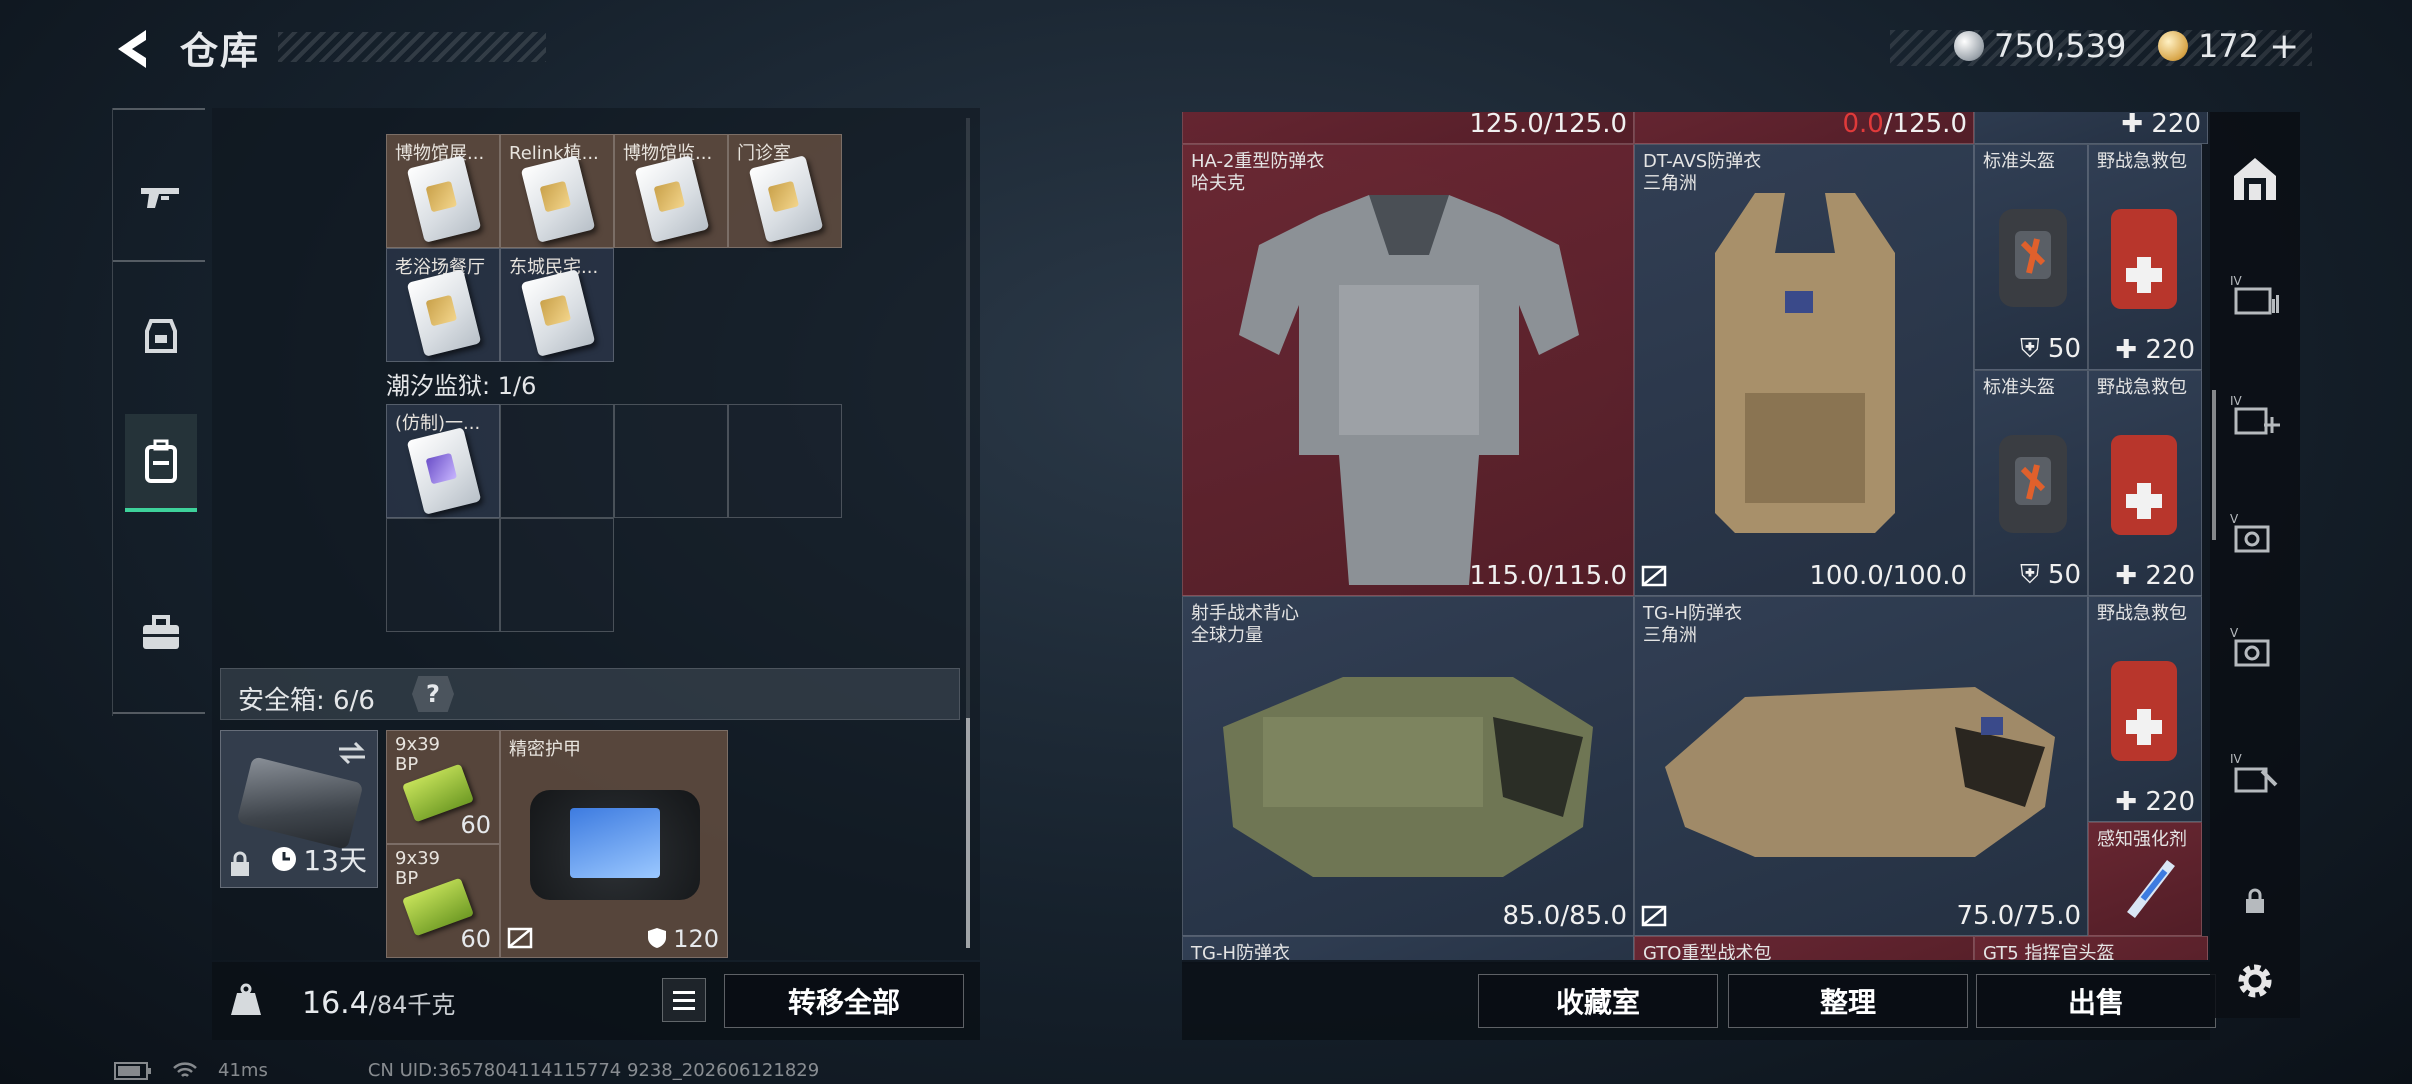  What do you see at coordinates (159, 109) in the screenshot?
I see `nav-divider` at bounding box center [159, 109].